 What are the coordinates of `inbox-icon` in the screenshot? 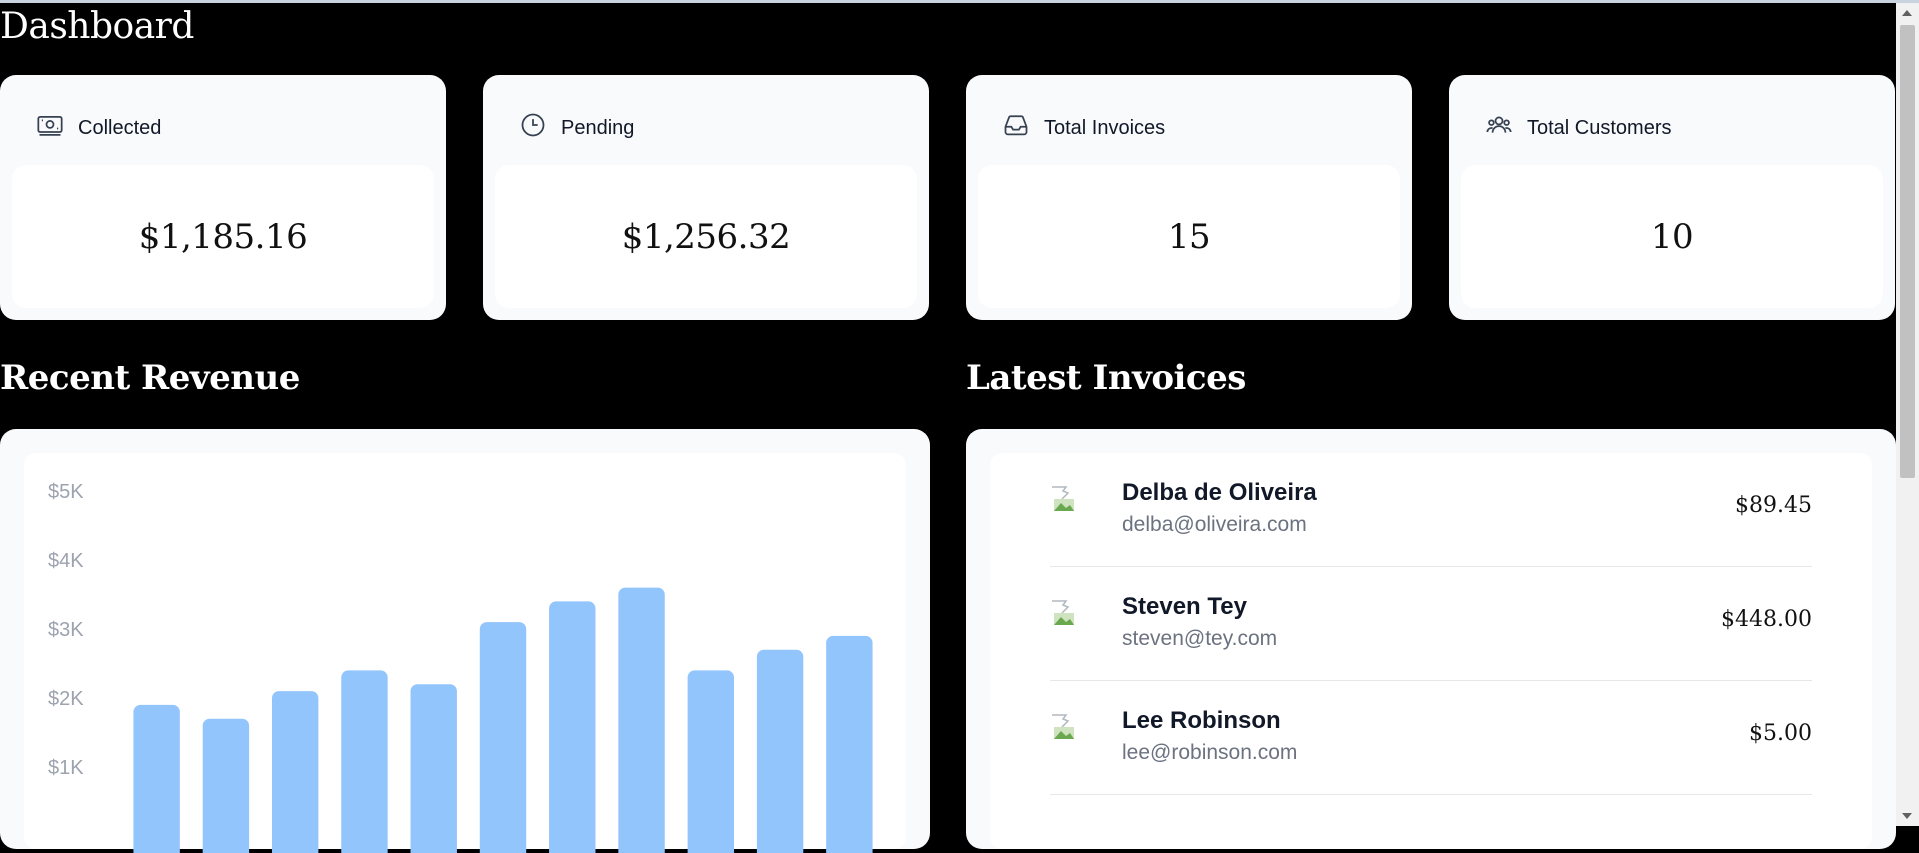 It's located at (1016, 128).